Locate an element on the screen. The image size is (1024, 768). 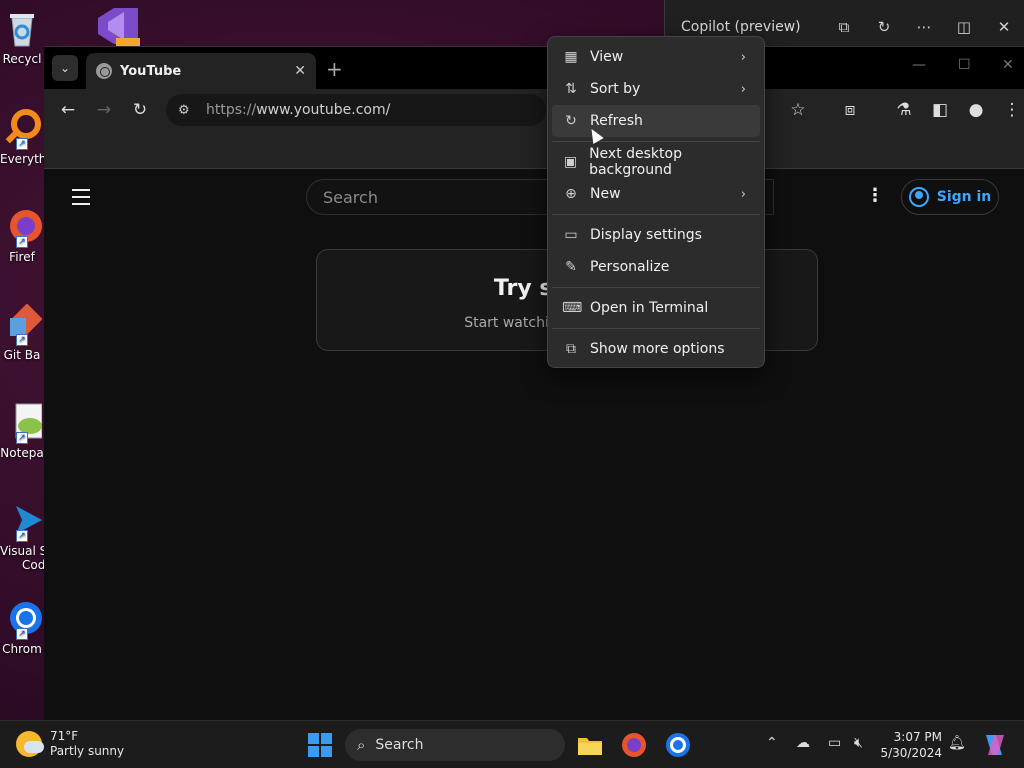
hamburger-menu-icon is located at coordinates (81, 199).